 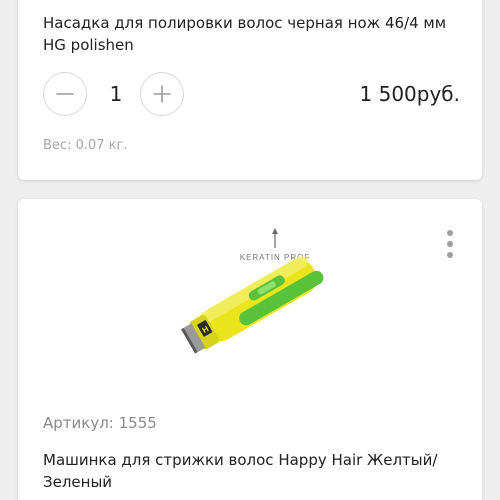 What do you see at coordinates (409, 94) in the screenshot?
I see `item-price: 1 500руб.` at bounding box center [409, 94].